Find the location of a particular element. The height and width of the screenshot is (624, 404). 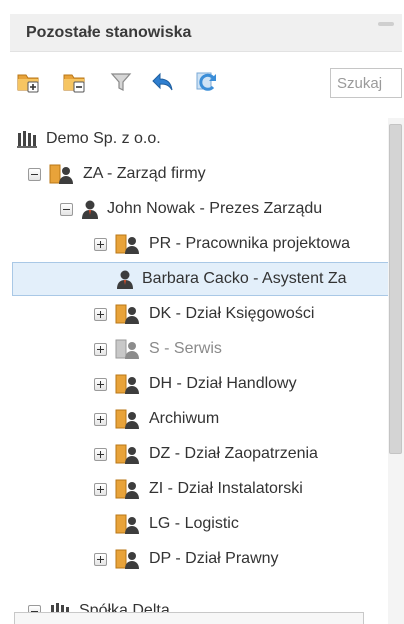

tree-node: Demo Sp. z o.o. is located at coordinates (88, 139).